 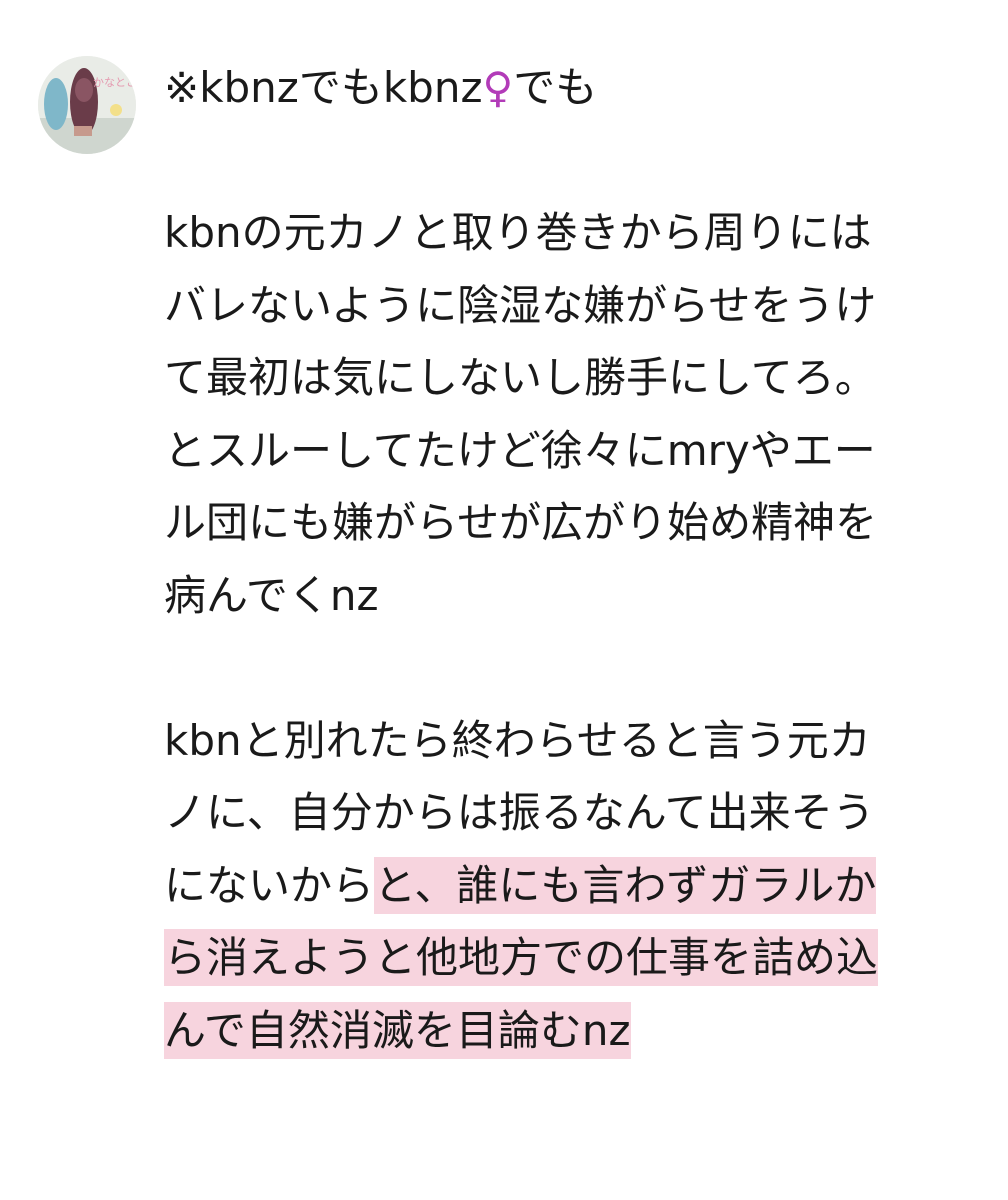 What do you see at coordinates (269, 885) in the screenshot?
I see `plain-text: にないから` at bounding box center [269, 885].